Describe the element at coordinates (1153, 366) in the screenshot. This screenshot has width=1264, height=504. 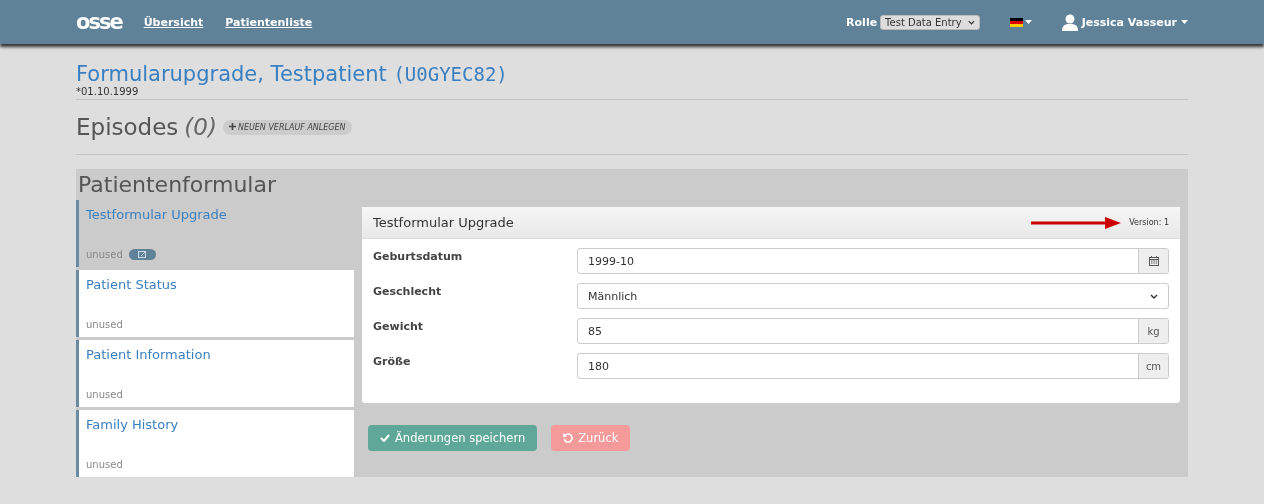
I see `unit-label: cm` at that location.